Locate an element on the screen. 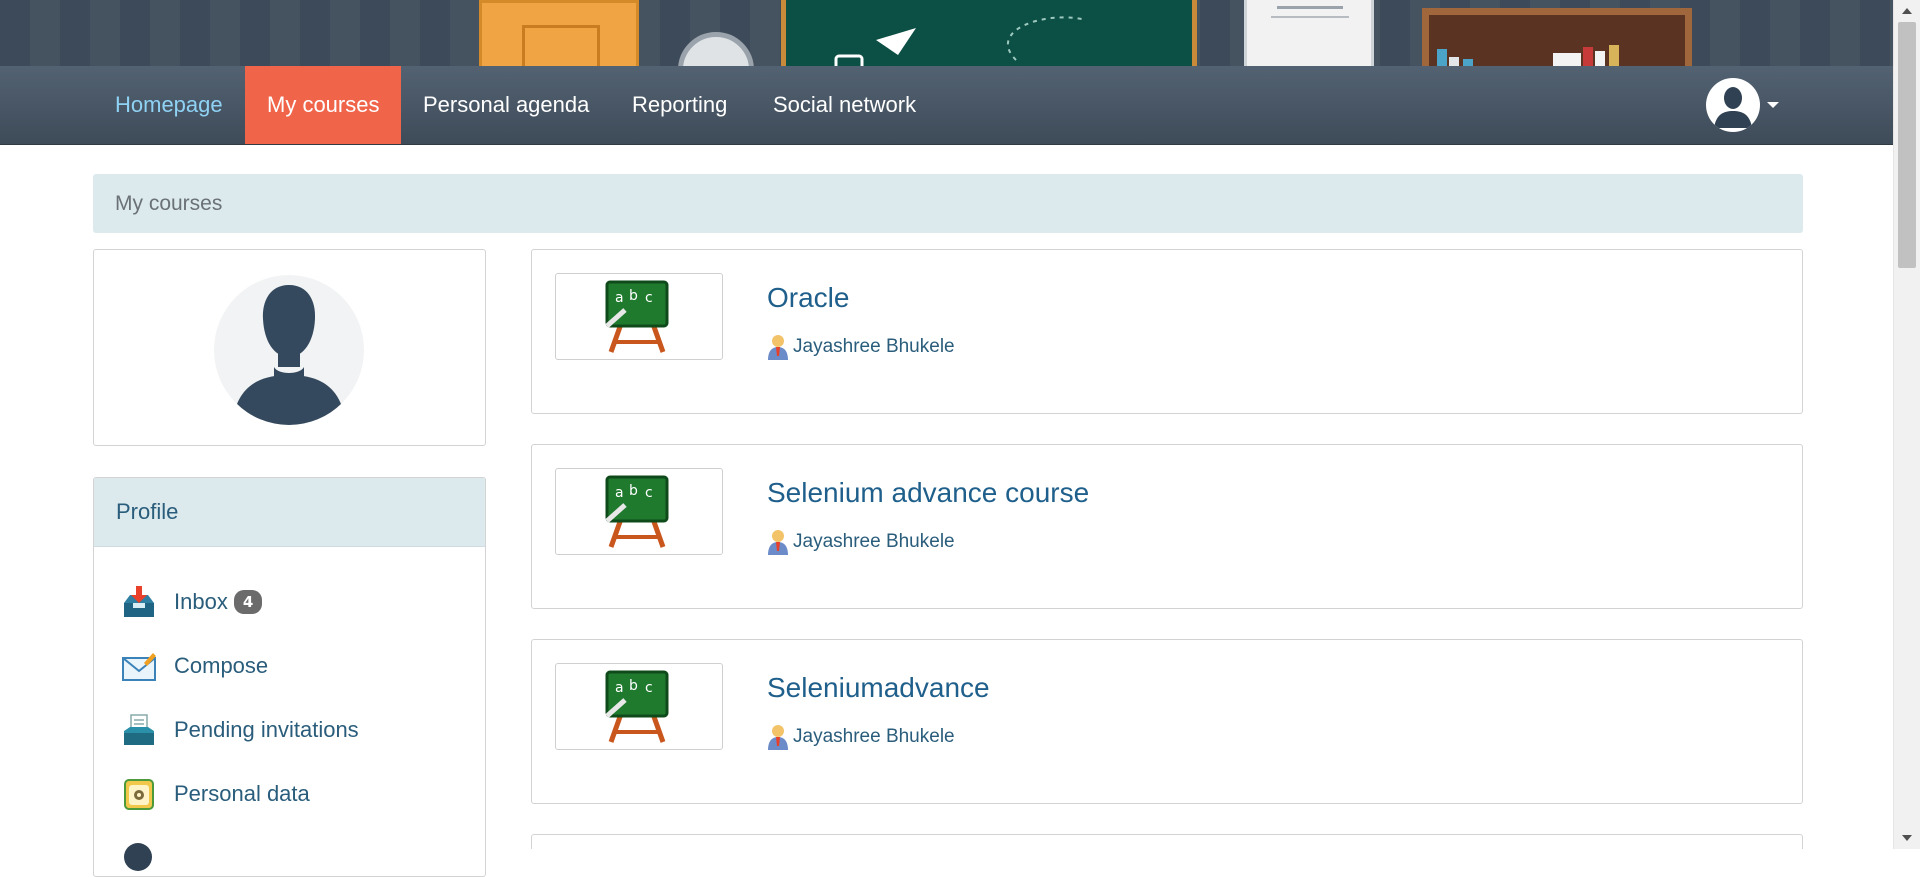 This screenshot has width=1920, height=877. envelope-icon is located at coordinates (139, 666).